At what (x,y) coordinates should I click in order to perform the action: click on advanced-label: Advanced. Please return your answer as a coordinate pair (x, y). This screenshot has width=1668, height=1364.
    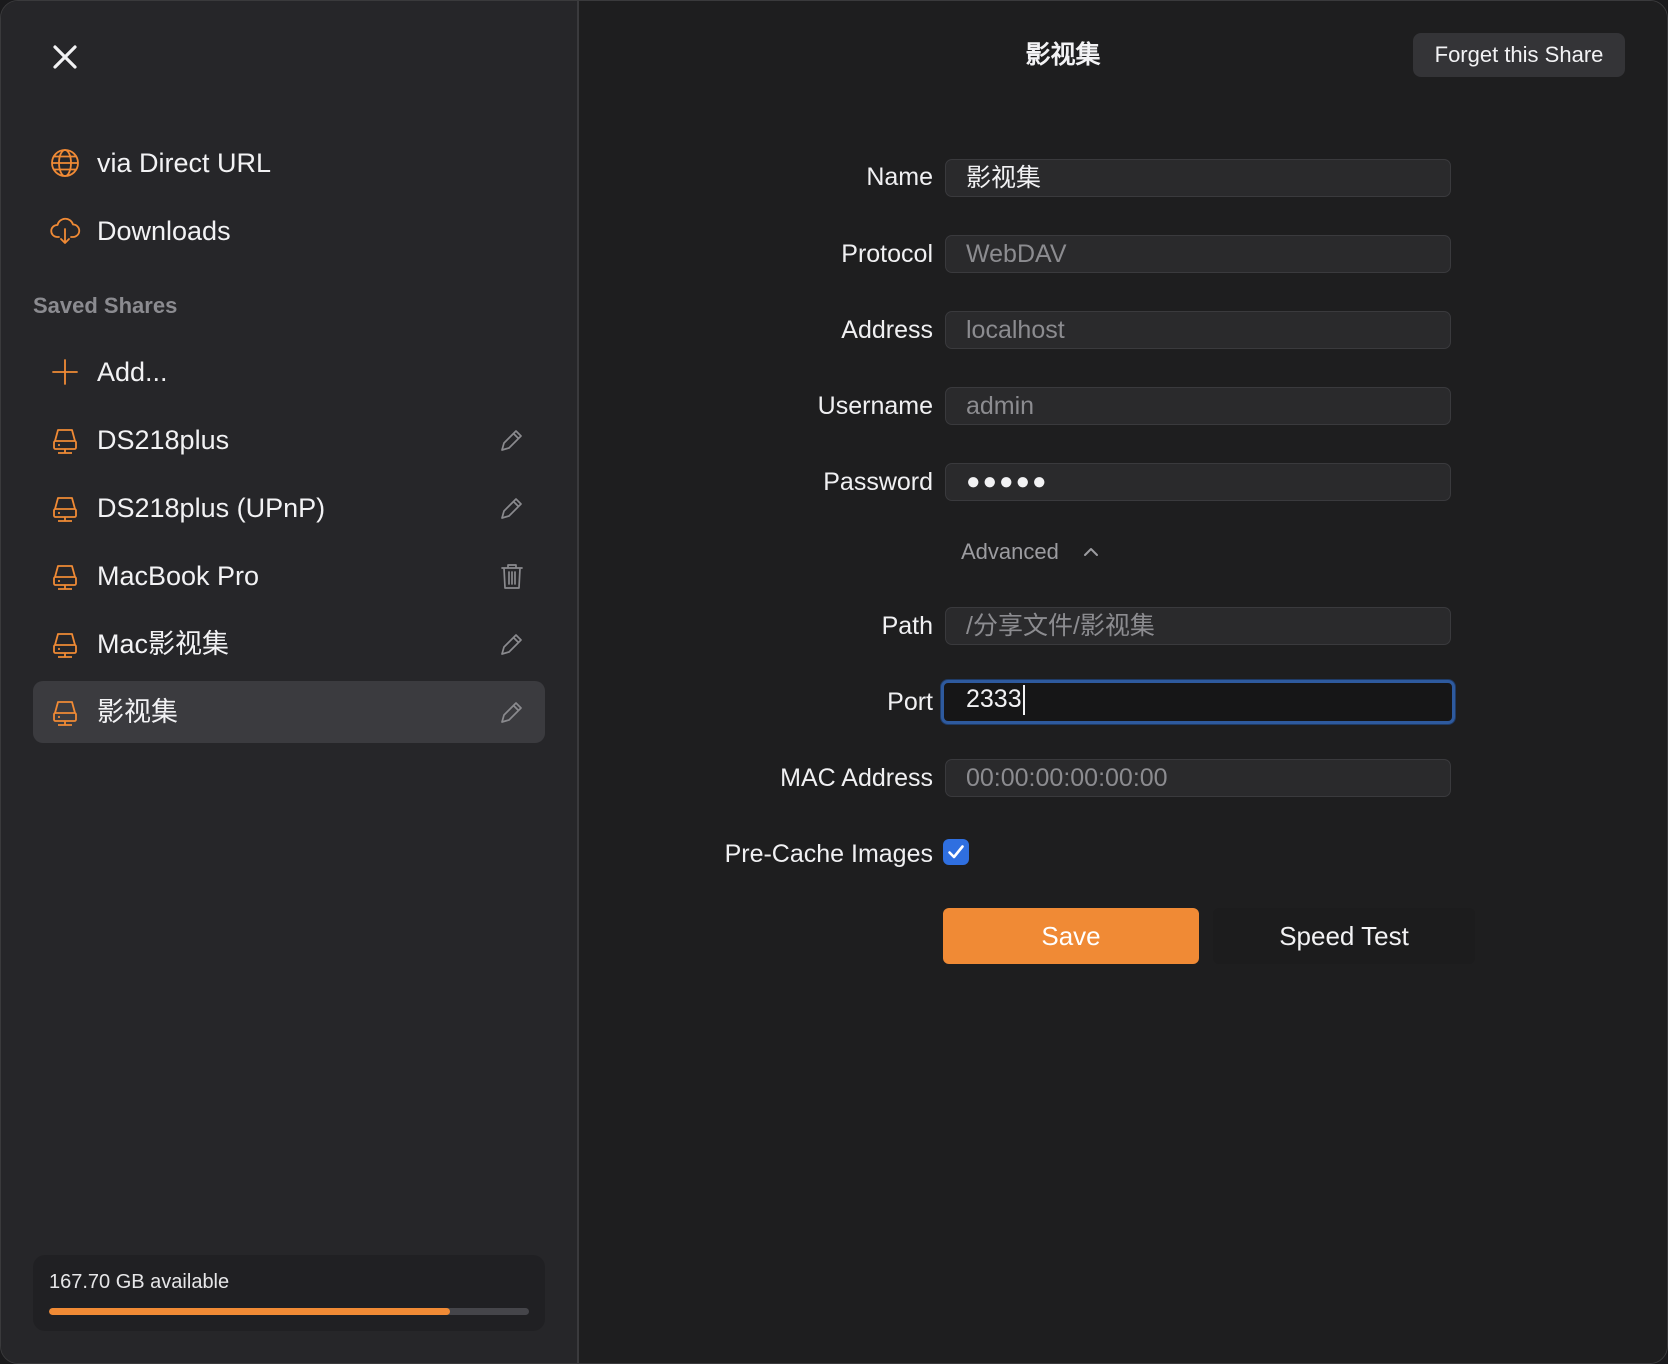
    Looking at the image, I should click on (1010, 551).